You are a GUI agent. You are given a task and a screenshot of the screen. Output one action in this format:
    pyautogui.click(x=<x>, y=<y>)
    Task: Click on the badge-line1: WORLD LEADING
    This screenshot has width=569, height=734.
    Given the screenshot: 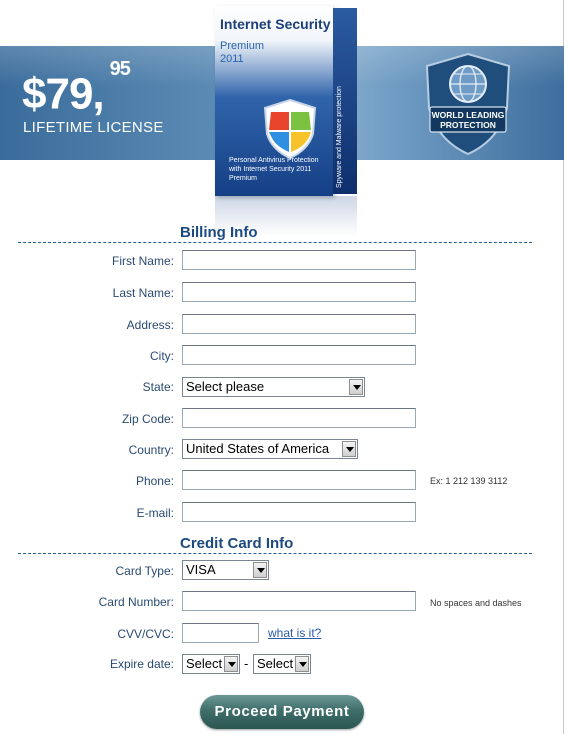 What is the action you would take?
    pyautogui.click(x=468, y=115)
    